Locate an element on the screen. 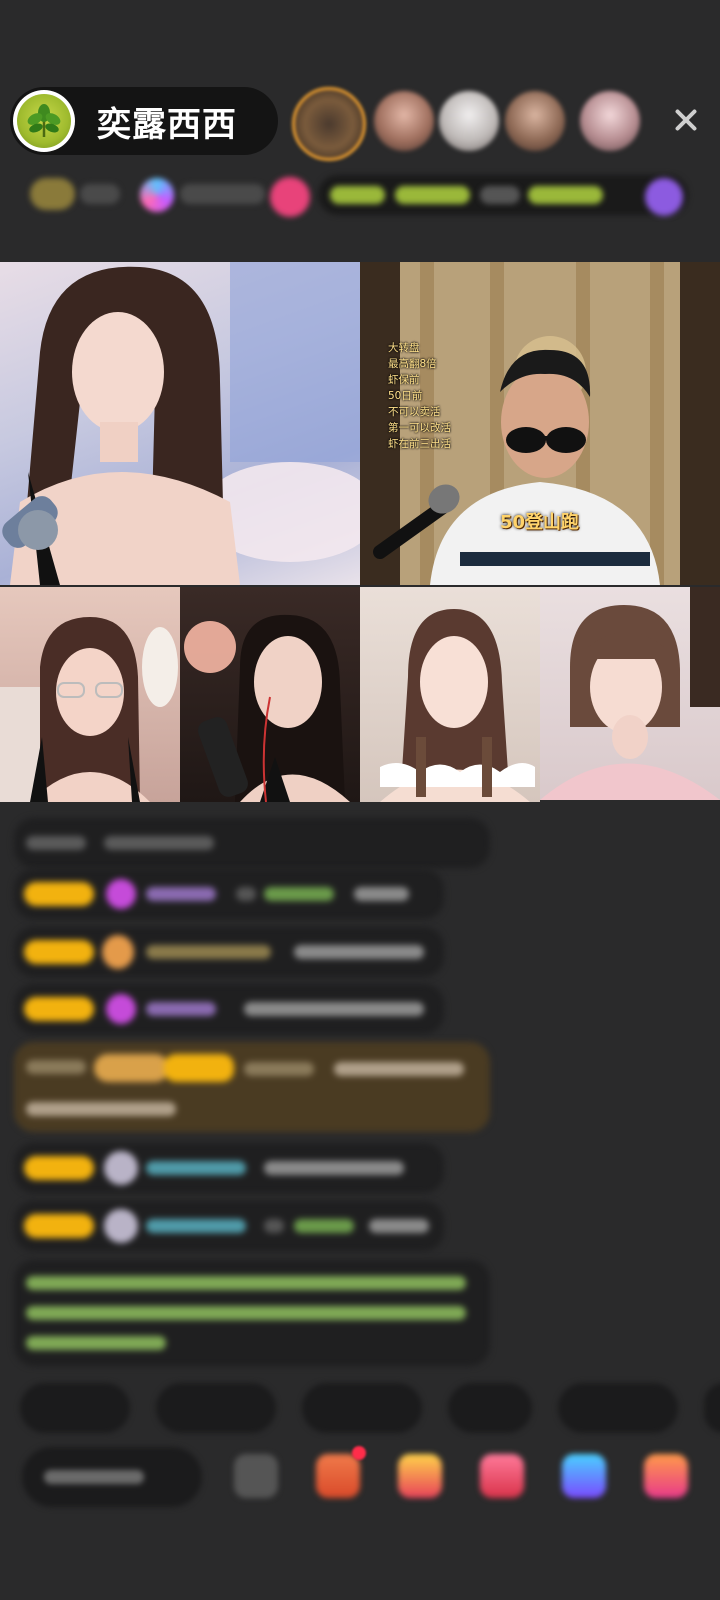 The width and height of the screenshot is (720, 1600). overlay-line: 大转盘 is located at coordinates (404, 348).